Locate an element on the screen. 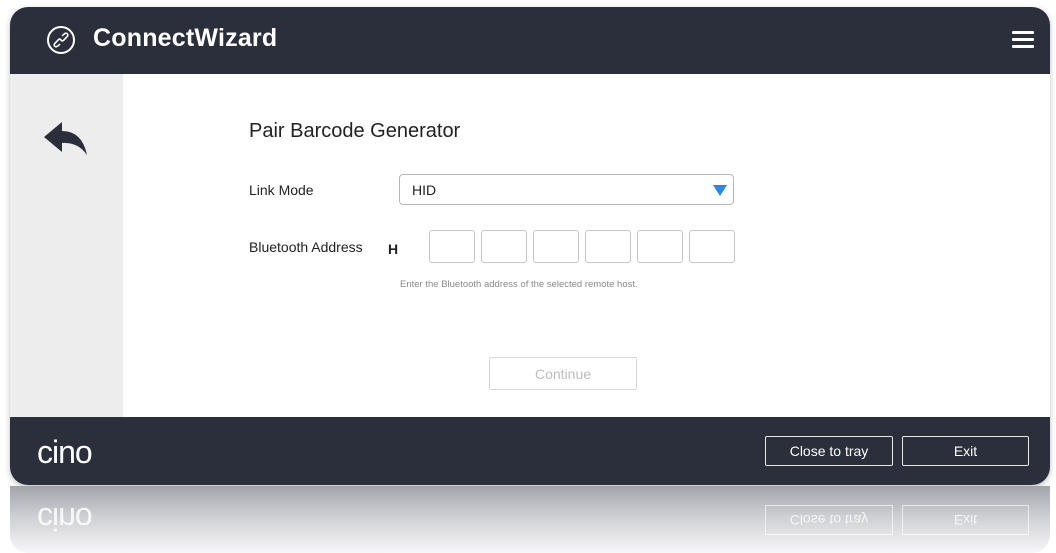  link-mode-label: Link Mode is located at coordinates (281, 190).